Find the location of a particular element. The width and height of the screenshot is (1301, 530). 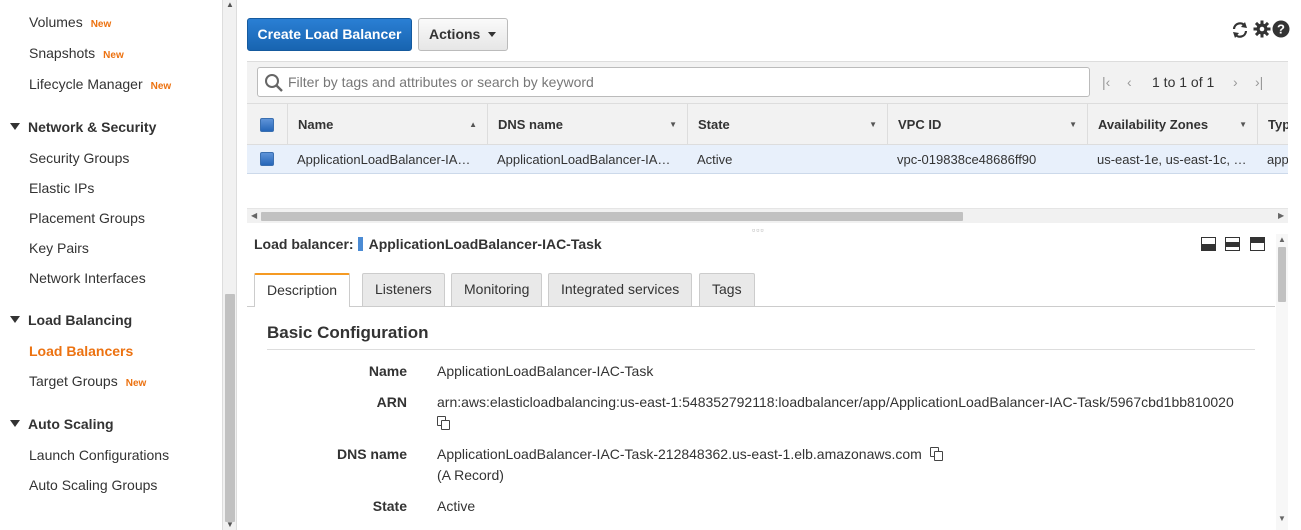

column-label: VPC ID is located at coordinates (920, 124).